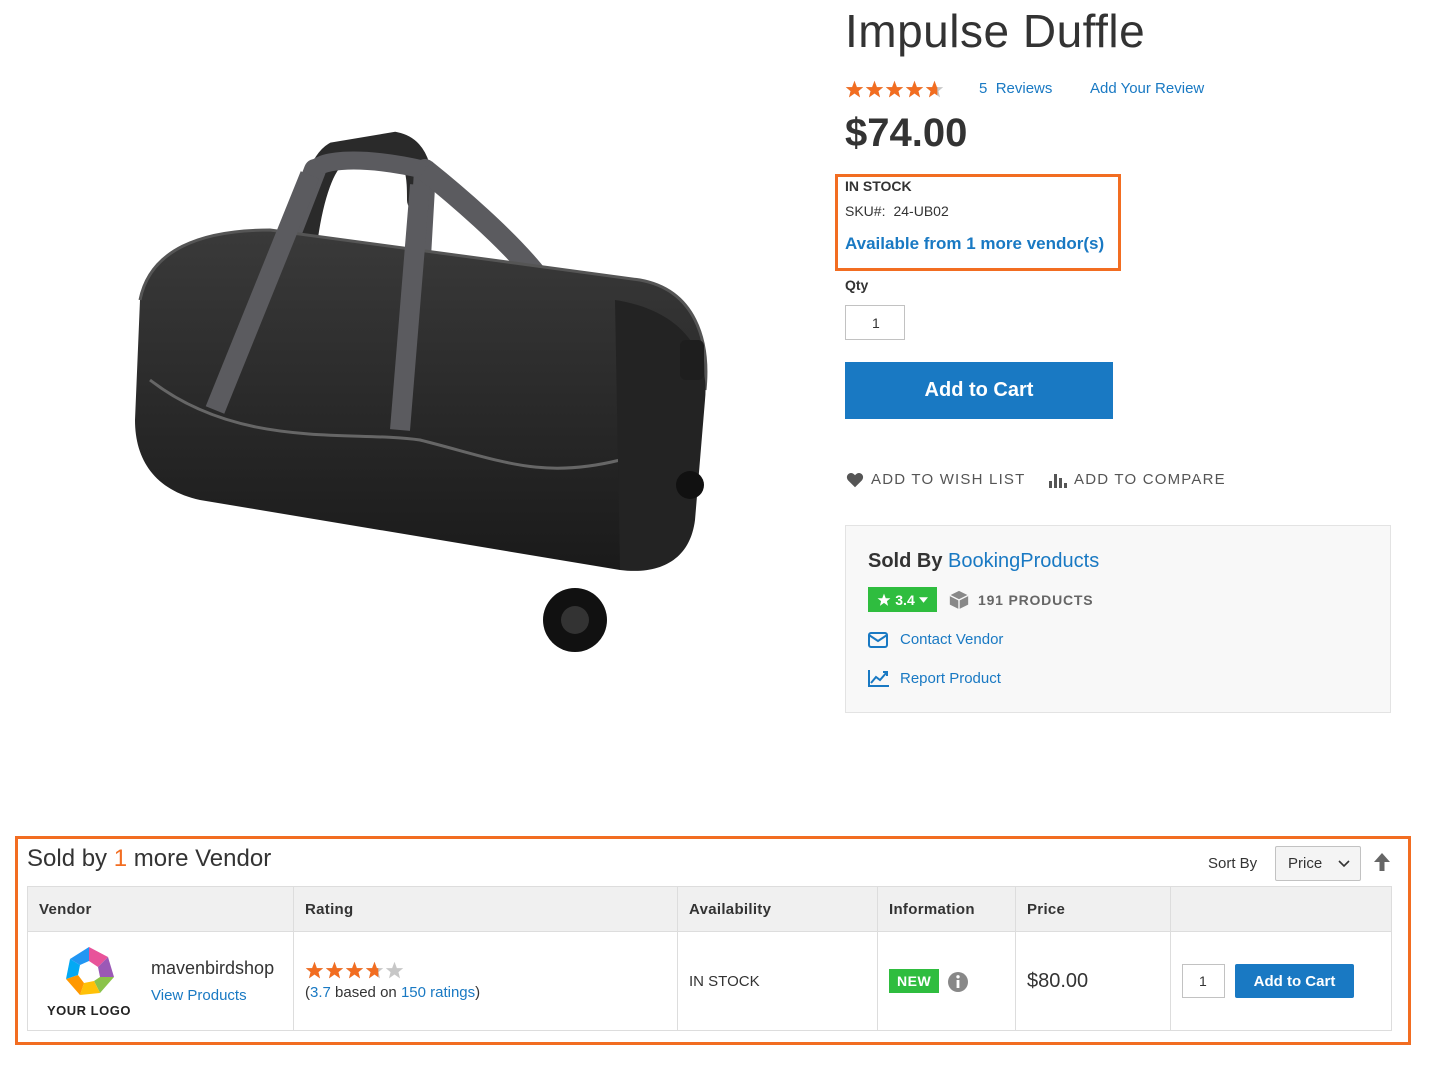 The image size is (1433, 1065). I want to click on reviews-label: Reviews, so click(1024, 88).